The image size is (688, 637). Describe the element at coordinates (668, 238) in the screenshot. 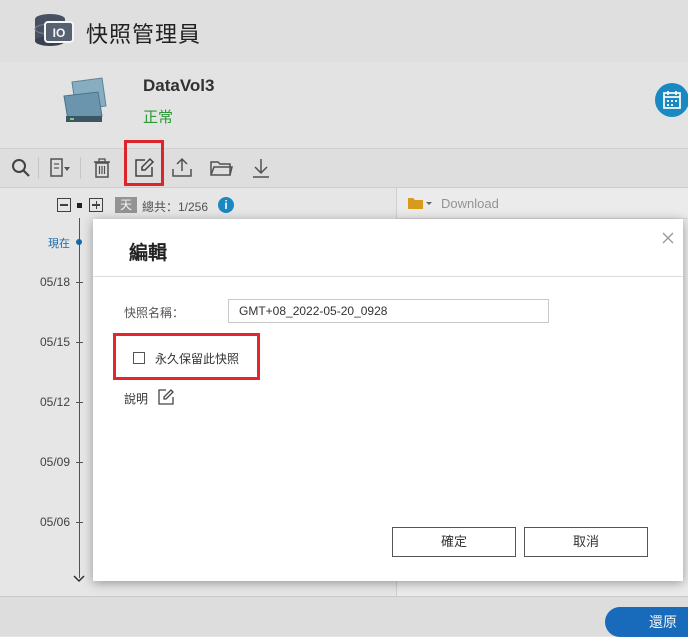

I see `close-icon` at that location.